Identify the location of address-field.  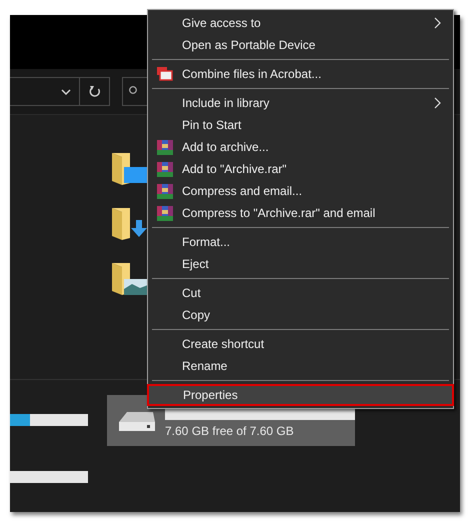
(60, 91).